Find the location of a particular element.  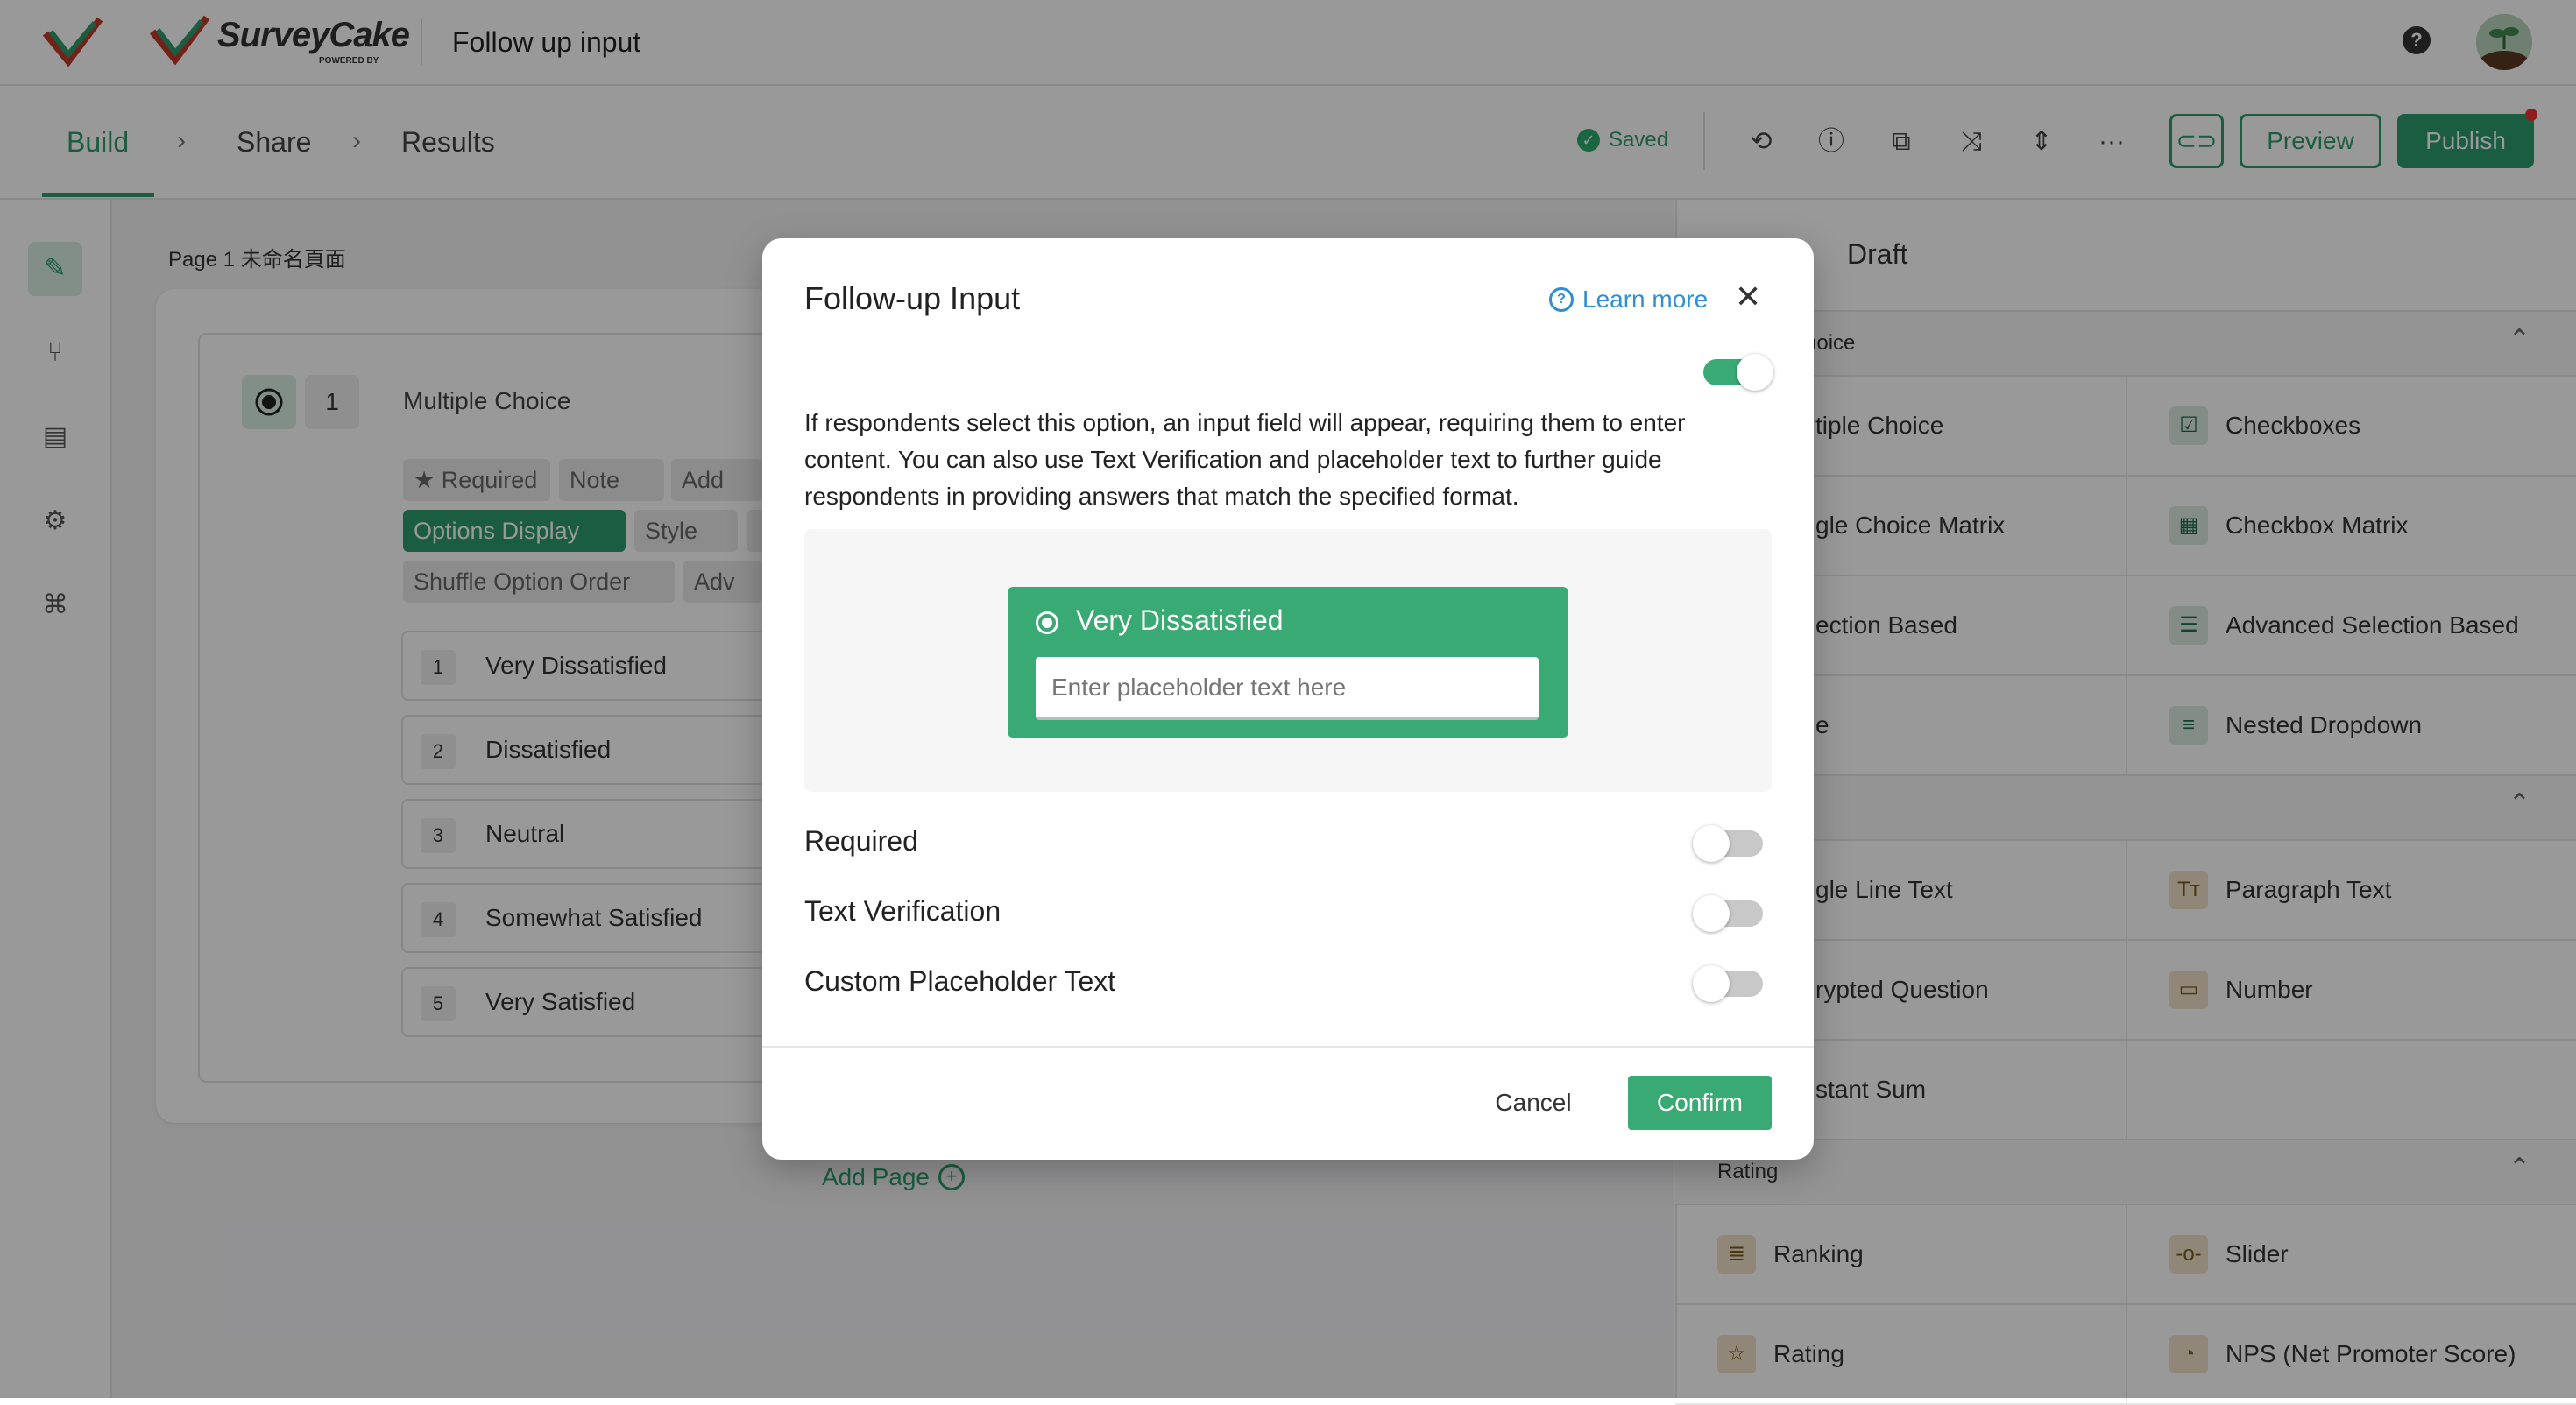

required-setting-label: Required is located at coordinates (861, 841).